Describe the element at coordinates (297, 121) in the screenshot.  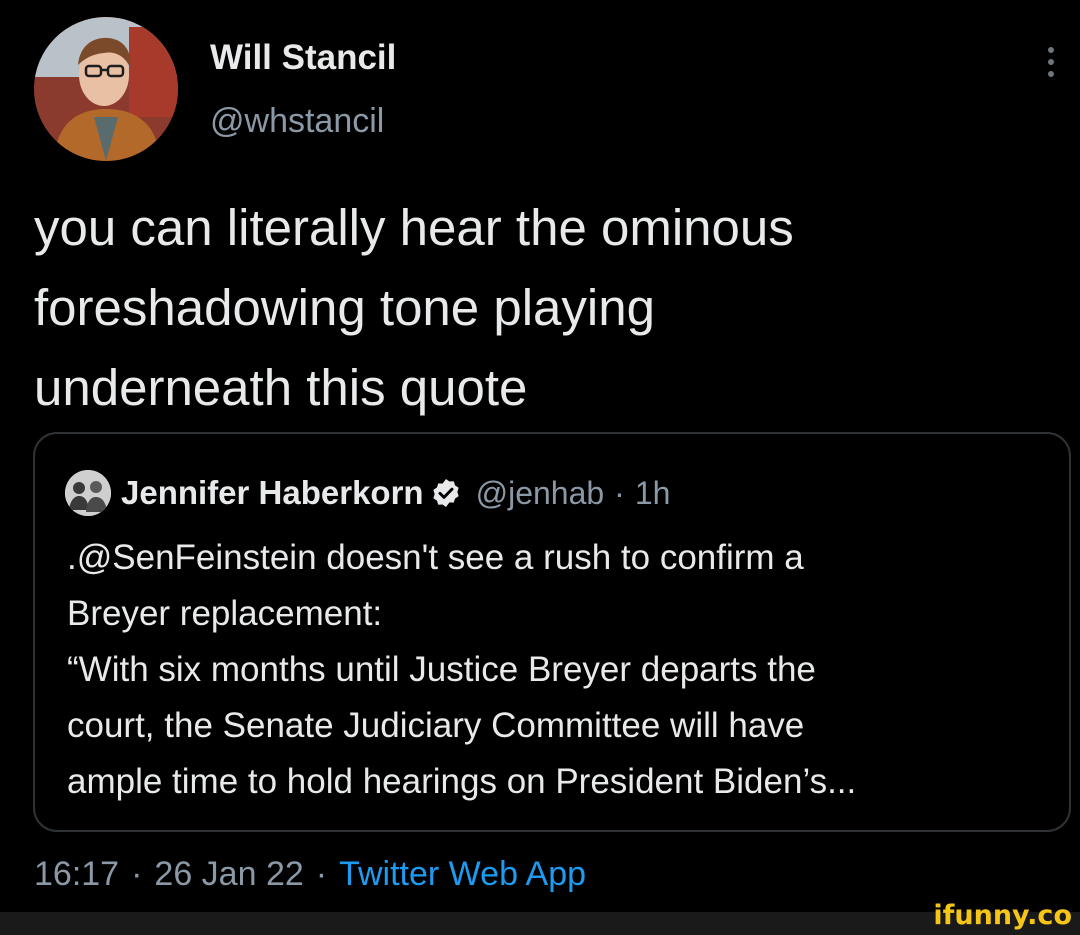
I see `author-handle: @whstancil` at that location.